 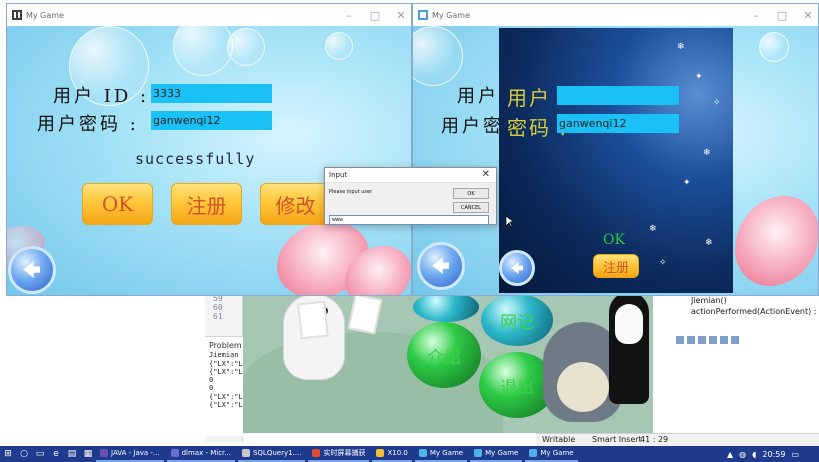 What do you see at coordinates (211, 93) in the screenshot?
I see `user-id-input` at bounding box center [211, 93].